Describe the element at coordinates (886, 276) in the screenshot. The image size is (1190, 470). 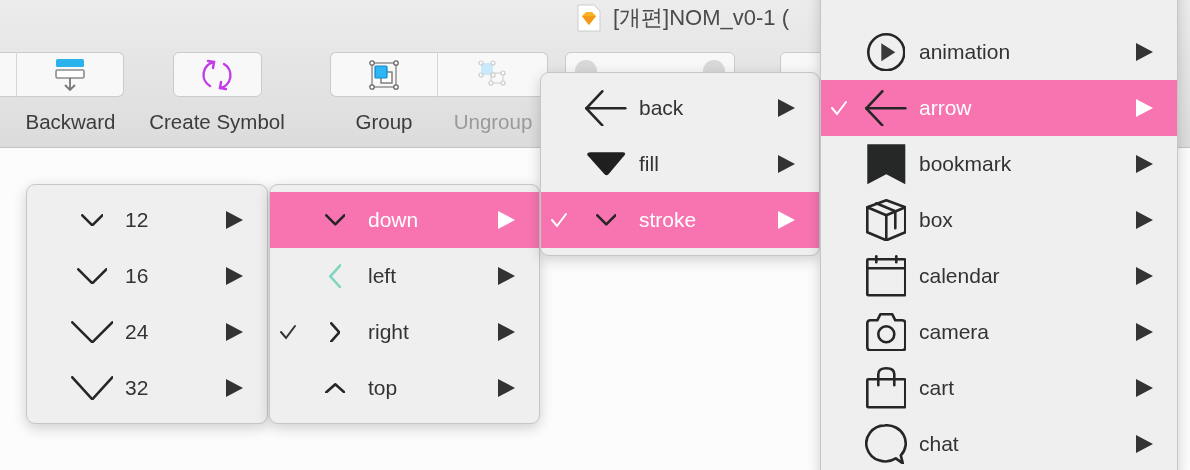
I see `calendar-icon` at that location.